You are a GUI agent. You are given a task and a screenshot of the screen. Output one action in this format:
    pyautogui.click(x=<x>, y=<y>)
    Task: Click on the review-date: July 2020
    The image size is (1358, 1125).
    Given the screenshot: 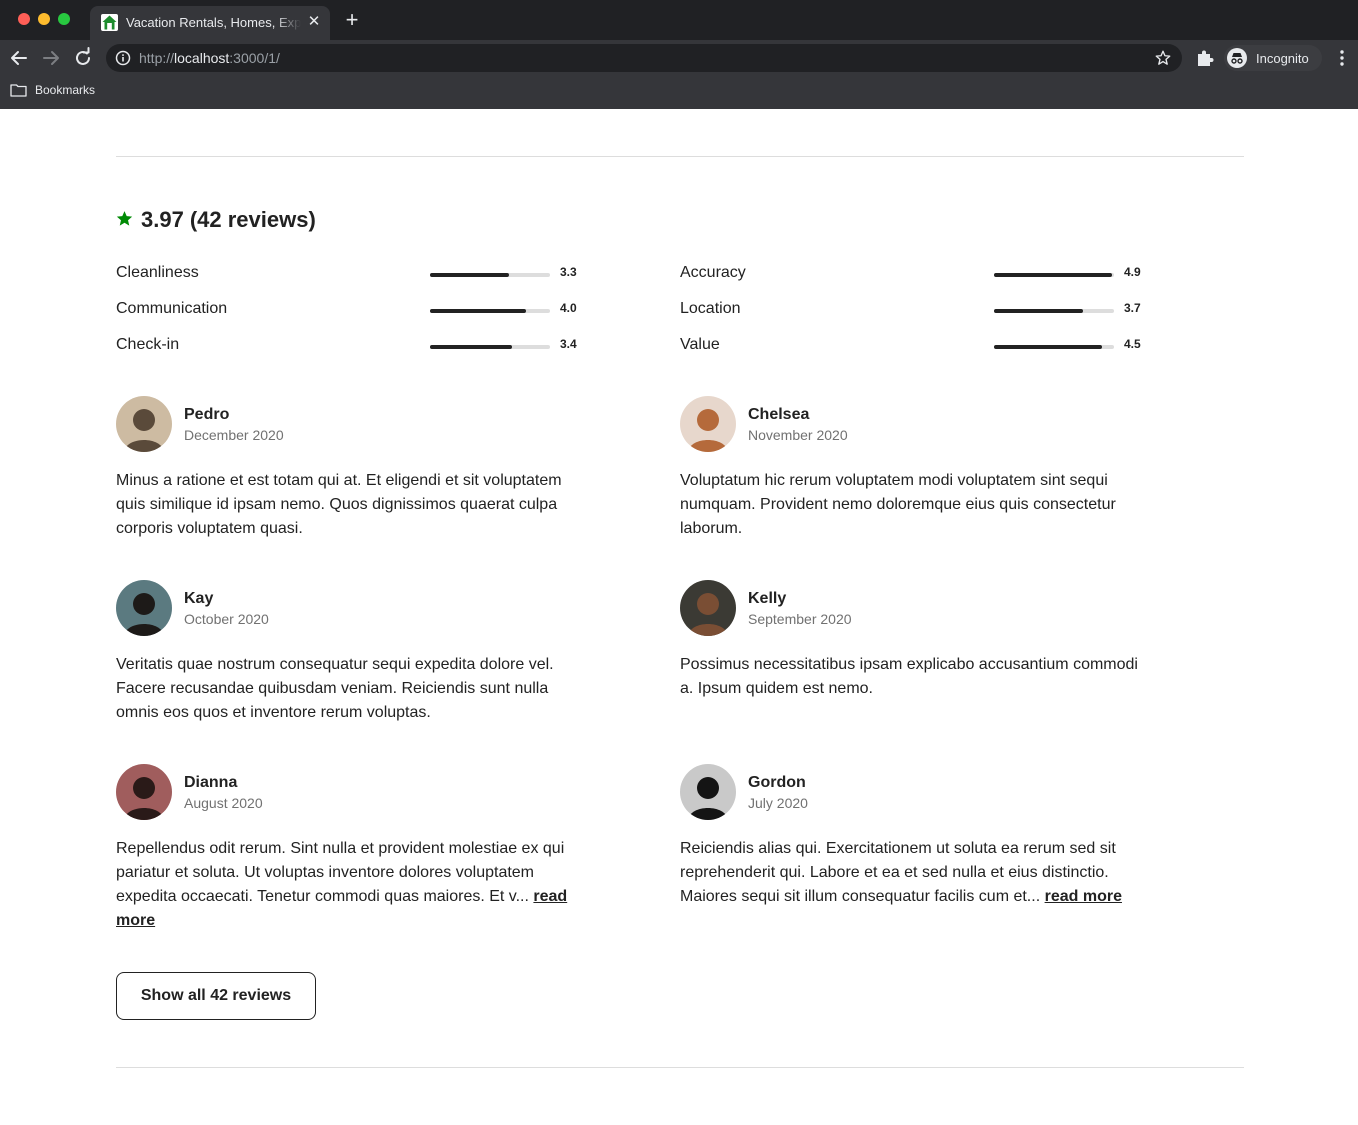 What is the action you would take?
    pyautogui.click(x=778, y=803)
    